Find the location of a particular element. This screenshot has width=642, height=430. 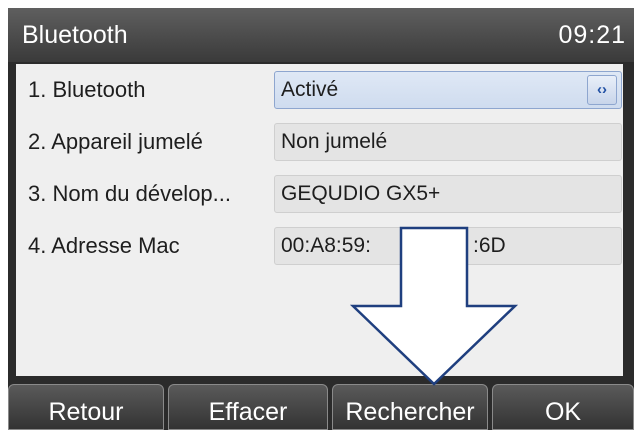

setting-value: Non jumelé is located at coordinates (334, 141).